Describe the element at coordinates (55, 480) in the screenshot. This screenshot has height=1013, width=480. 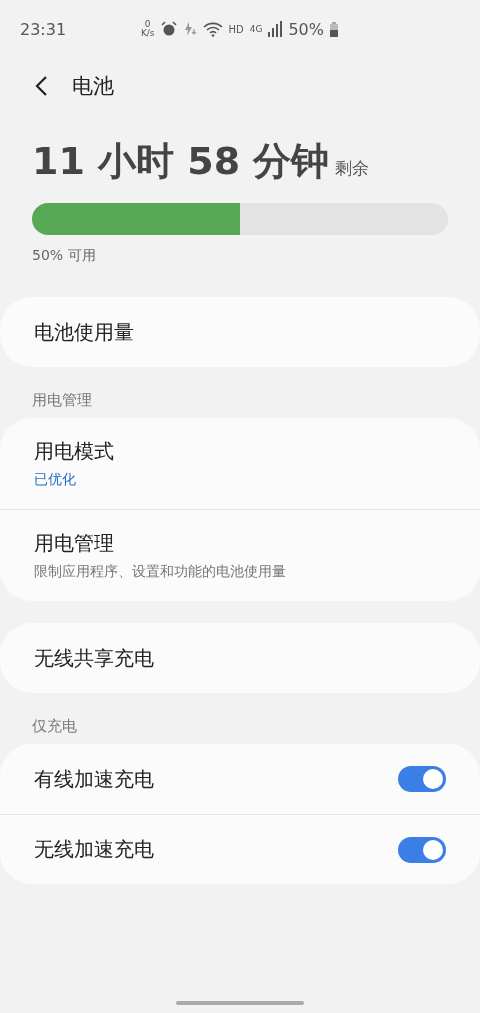
I see `item-subtitle: 已优化` at that location.